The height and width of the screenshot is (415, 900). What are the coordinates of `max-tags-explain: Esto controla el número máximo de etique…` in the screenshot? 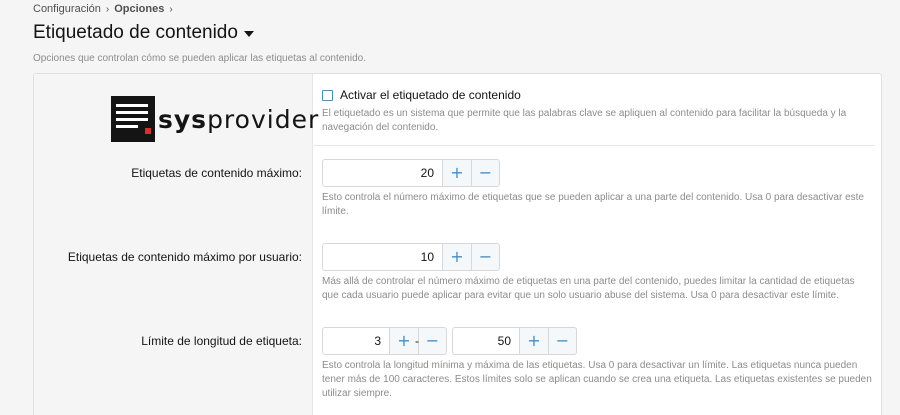 It's located at (593, 204).